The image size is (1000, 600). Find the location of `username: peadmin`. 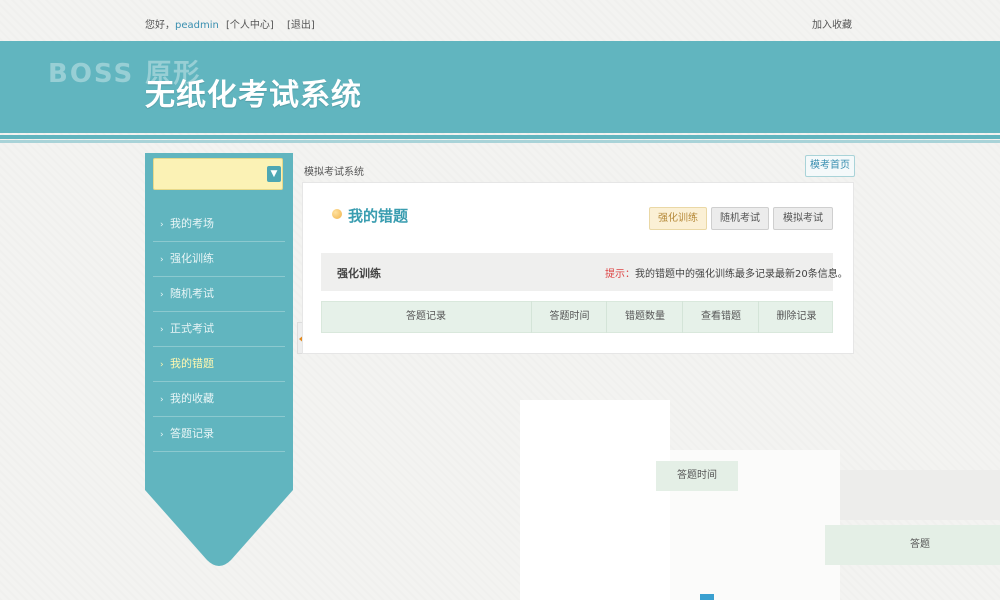

username: peadmin is located at coordinates (197, 25).